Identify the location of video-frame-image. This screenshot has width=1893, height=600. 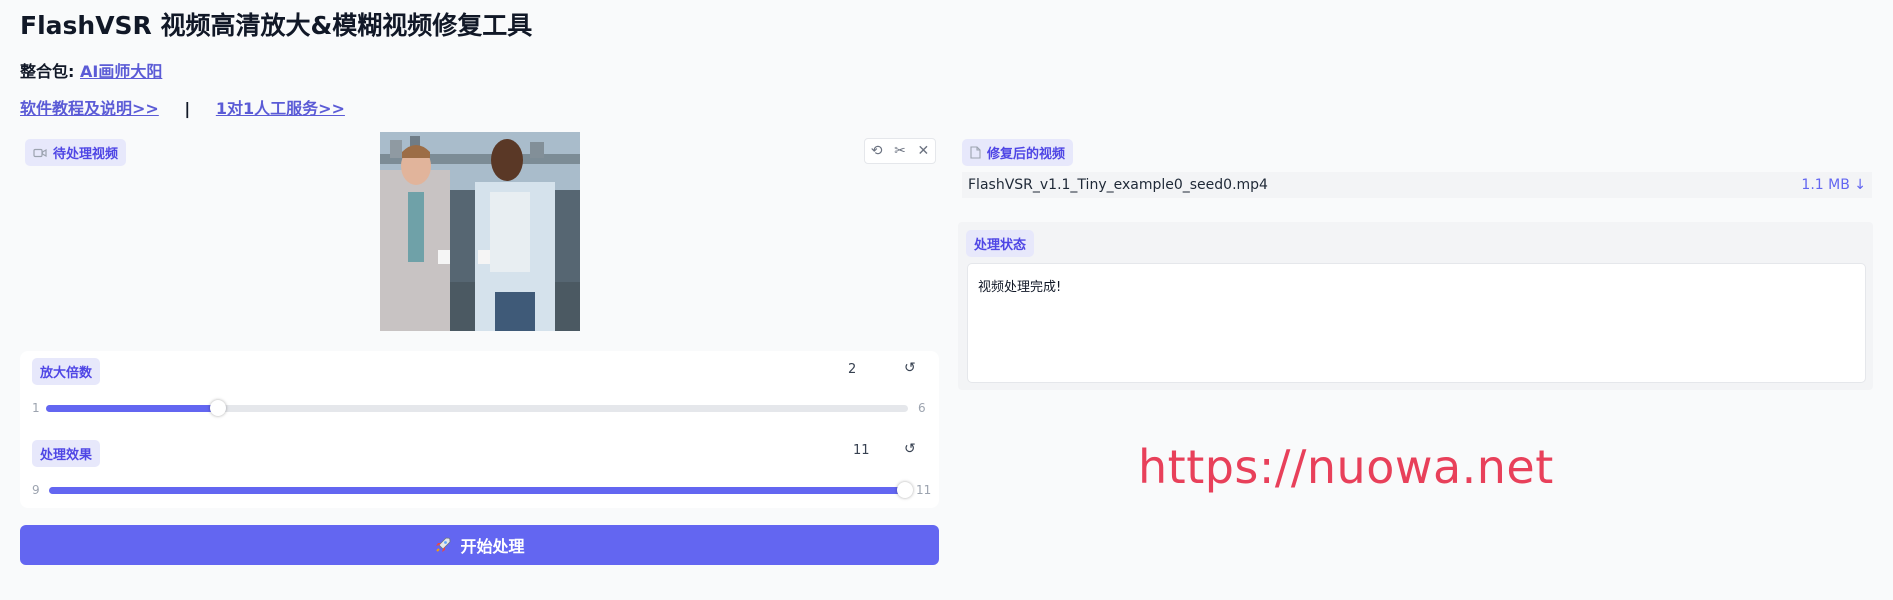
(480, 231).